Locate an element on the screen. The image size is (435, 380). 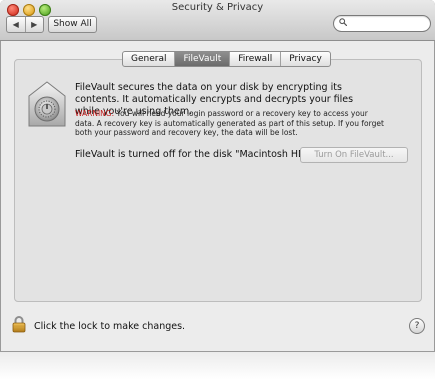
window-title: Security & Privacy is located at coordinates (217, 7).